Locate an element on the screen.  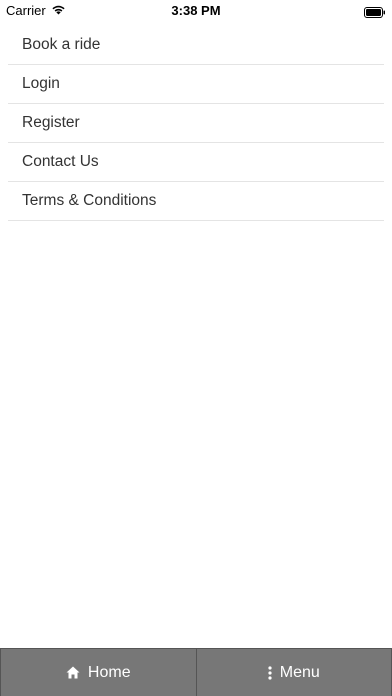
menu-item-book-a-ride: Book a ride is located at coordinates (196, 45).